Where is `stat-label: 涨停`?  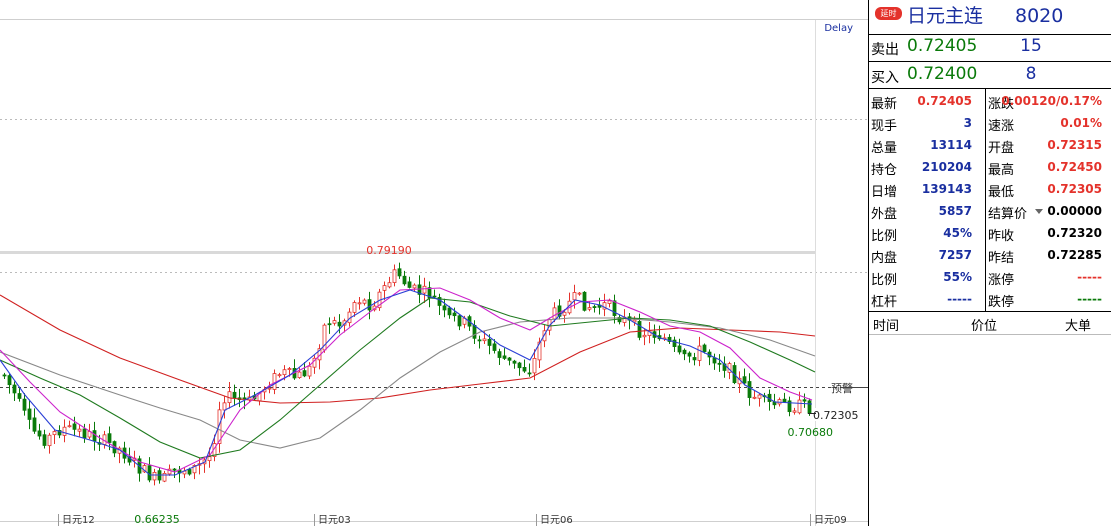 stat-label: 涨停 is located at coordinates (1001, 280).